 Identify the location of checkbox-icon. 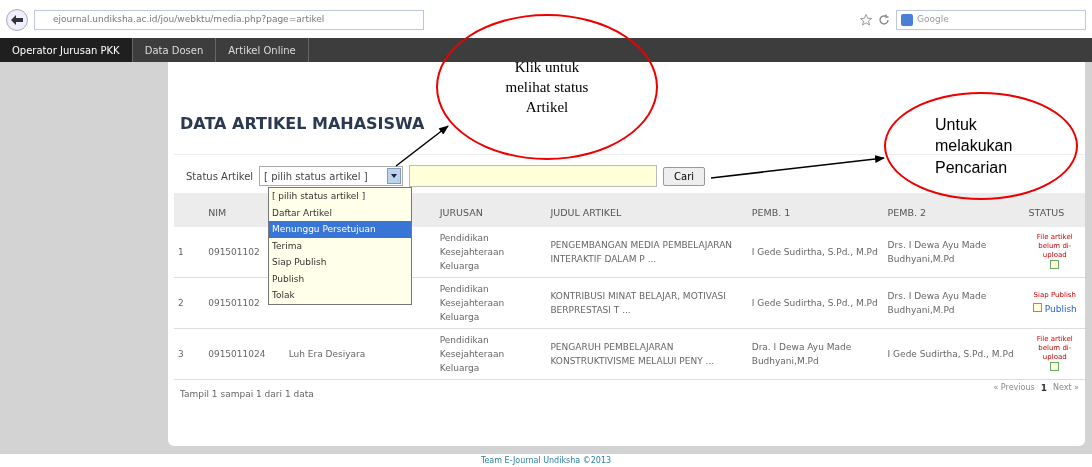
(1037, 307).